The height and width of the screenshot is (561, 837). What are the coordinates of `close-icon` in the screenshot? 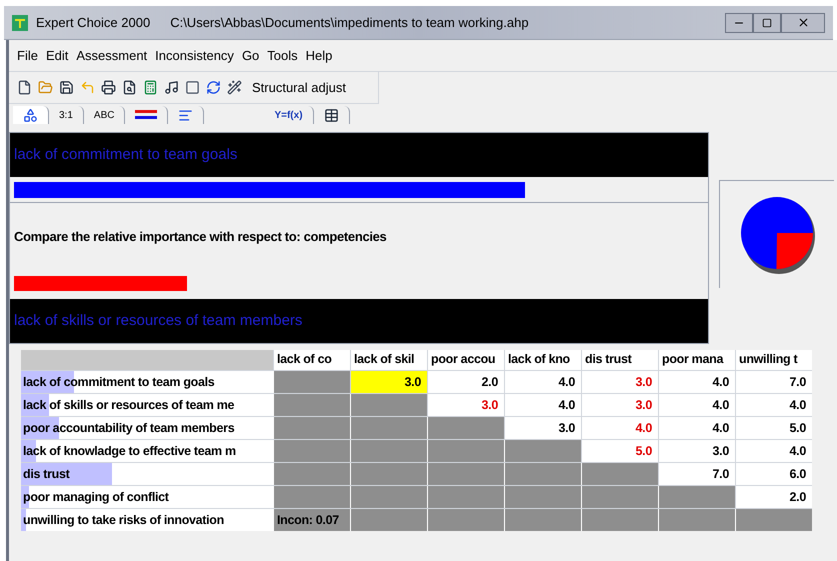 It's located at (803, 22).